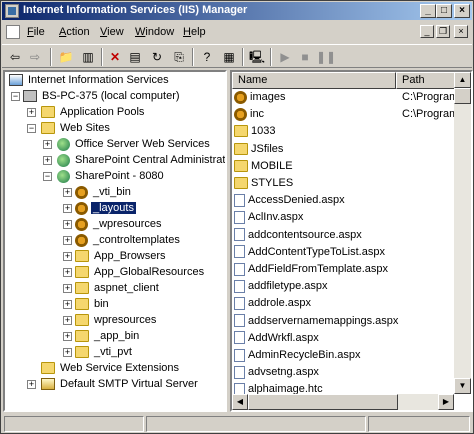 The image size is (474, 434). What do you see at coordinates (141, 160) in the screenshot?
I see `tree-site-central-admin: SharePoint Central Administration` at bounding box center [141, 160].